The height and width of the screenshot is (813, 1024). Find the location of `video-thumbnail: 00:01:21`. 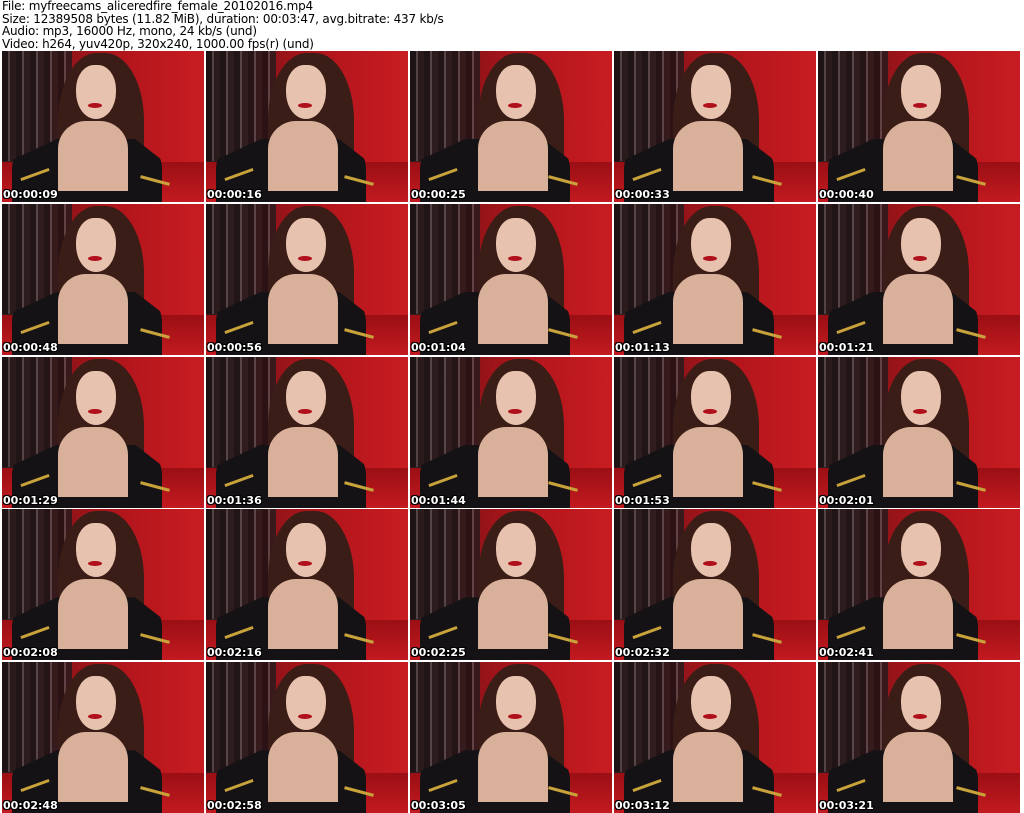

video-thumbnail: 00:01:21 is located at coordinates (919, 279).